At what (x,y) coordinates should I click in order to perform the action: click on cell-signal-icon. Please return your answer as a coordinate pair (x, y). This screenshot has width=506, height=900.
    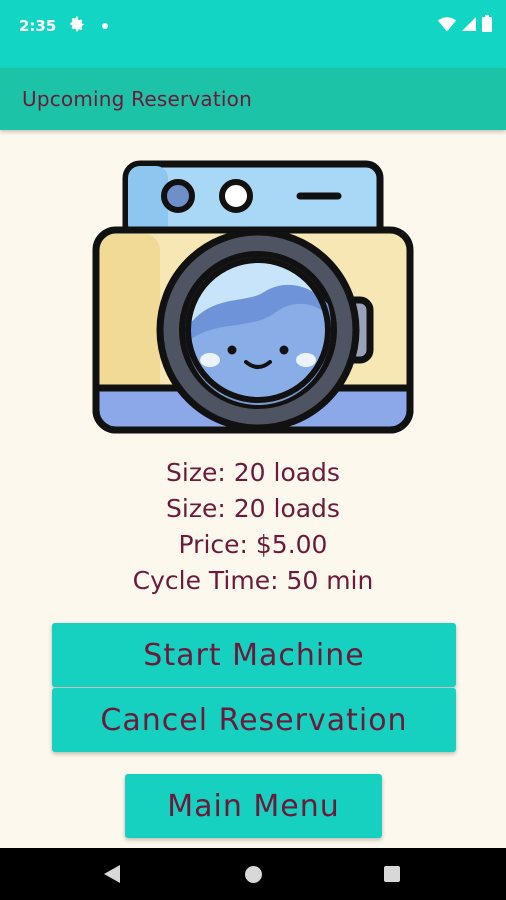
    Looking at the image, I should click on (469, 23).